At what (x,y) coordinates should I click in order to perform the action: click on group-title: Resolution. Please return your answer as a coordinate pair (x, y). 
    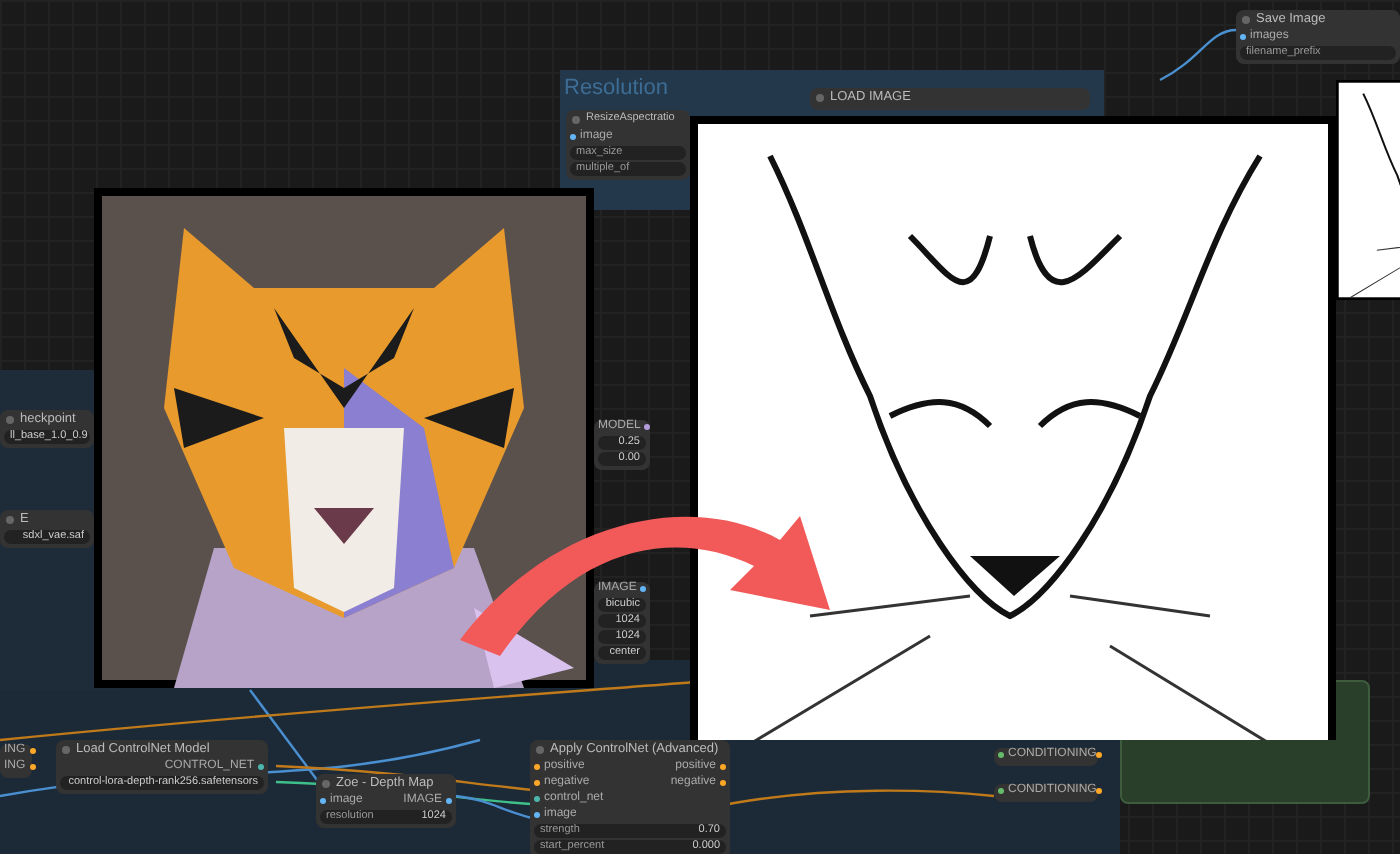
    Looking at the image, I should click on (616, 89).